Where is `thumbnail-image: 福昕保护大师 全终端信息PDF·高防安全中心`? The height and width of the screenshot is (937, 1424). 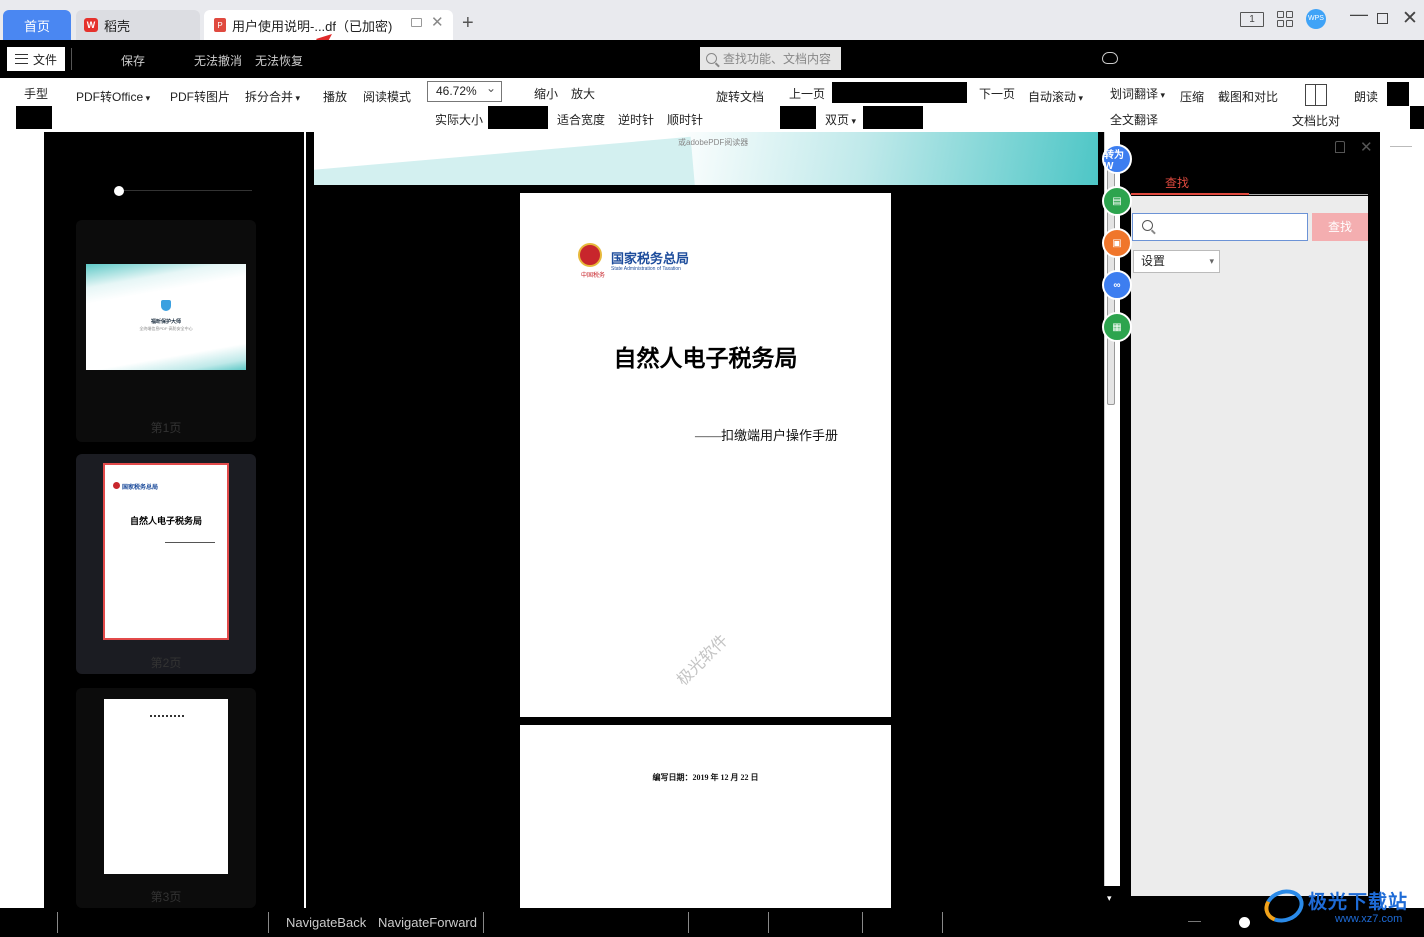 thumbnail-image: 福昕保护大师 全终端信息PDF·高防安全中心 is located at coordinates (166, 317).